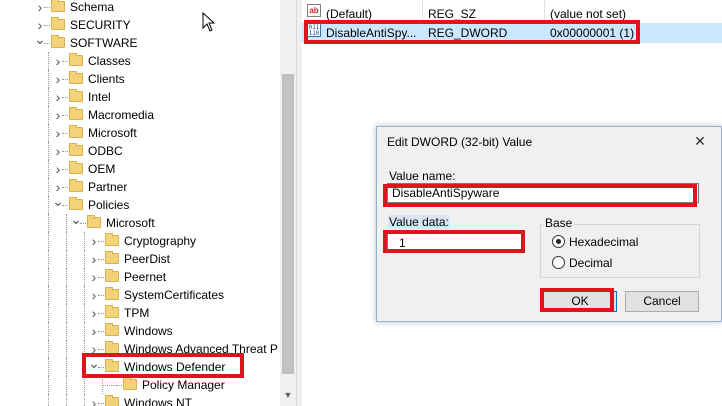 This screenshot has width=722, height=406. Describe the element at coordinates (140, 61) in the screenshot. I see `tree-item-classes: › Classes` at that location.